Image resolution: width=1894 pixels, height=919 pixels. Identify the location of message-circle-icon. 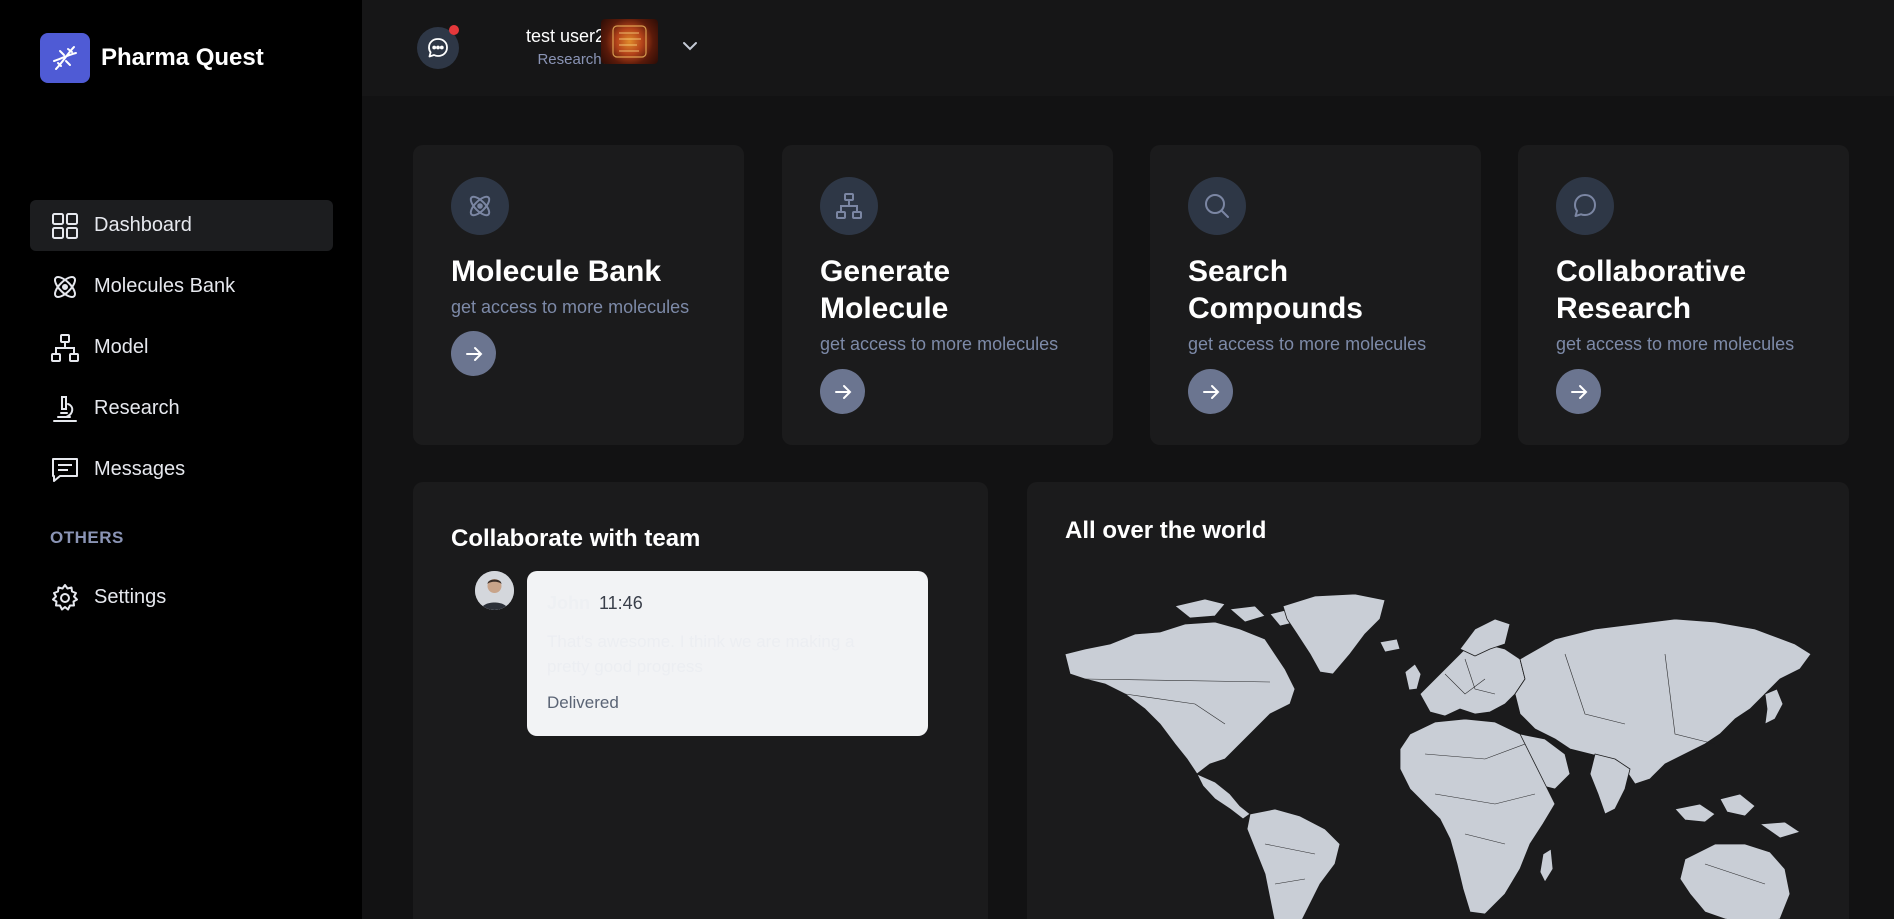
(1585, 206).